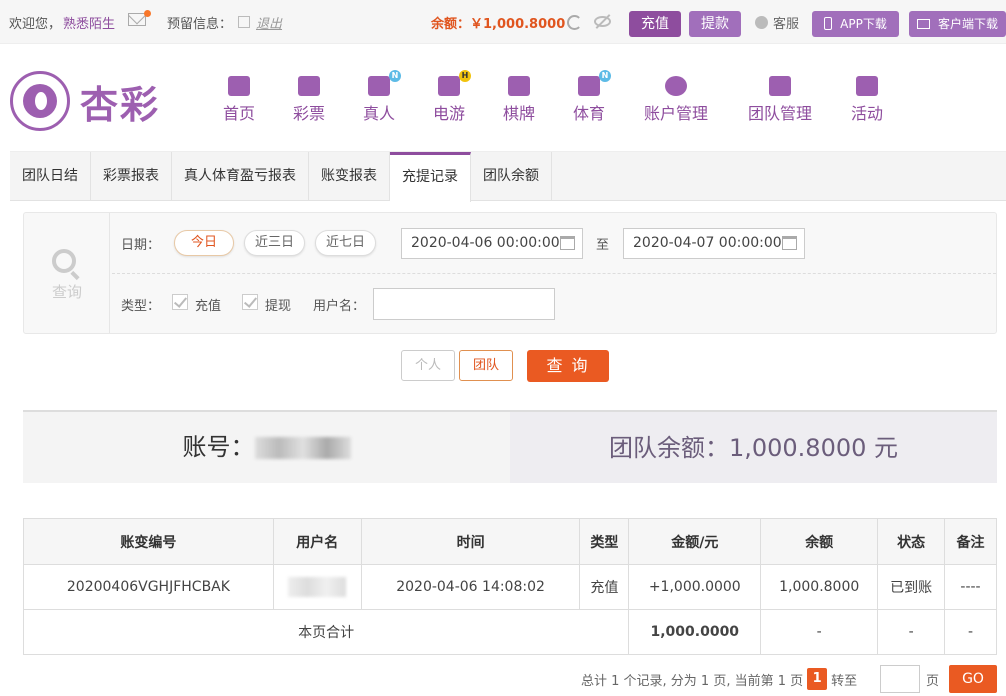  I want to click on range-7days: 近七日, so click(345, 243).